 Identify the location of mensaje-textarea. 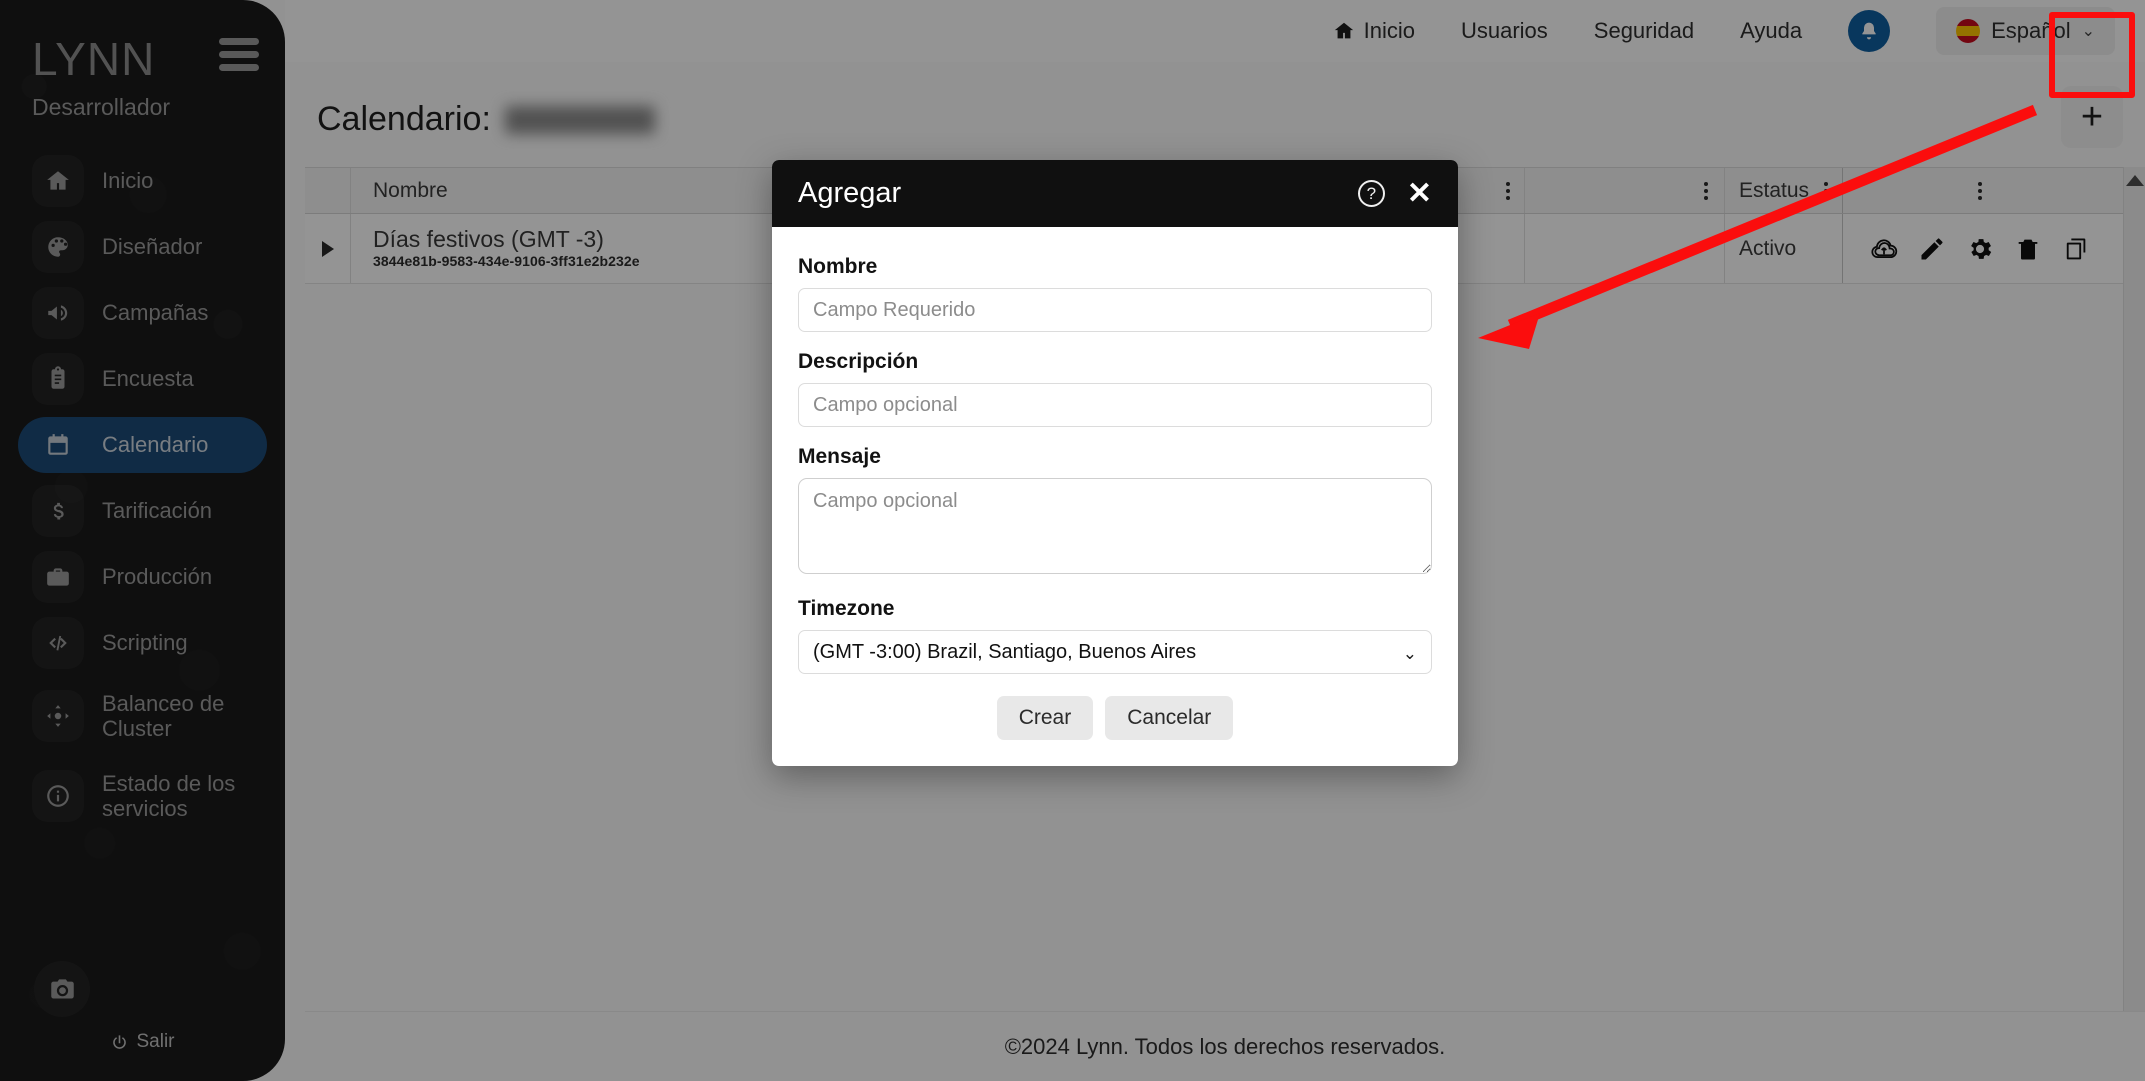
(1115, 526).